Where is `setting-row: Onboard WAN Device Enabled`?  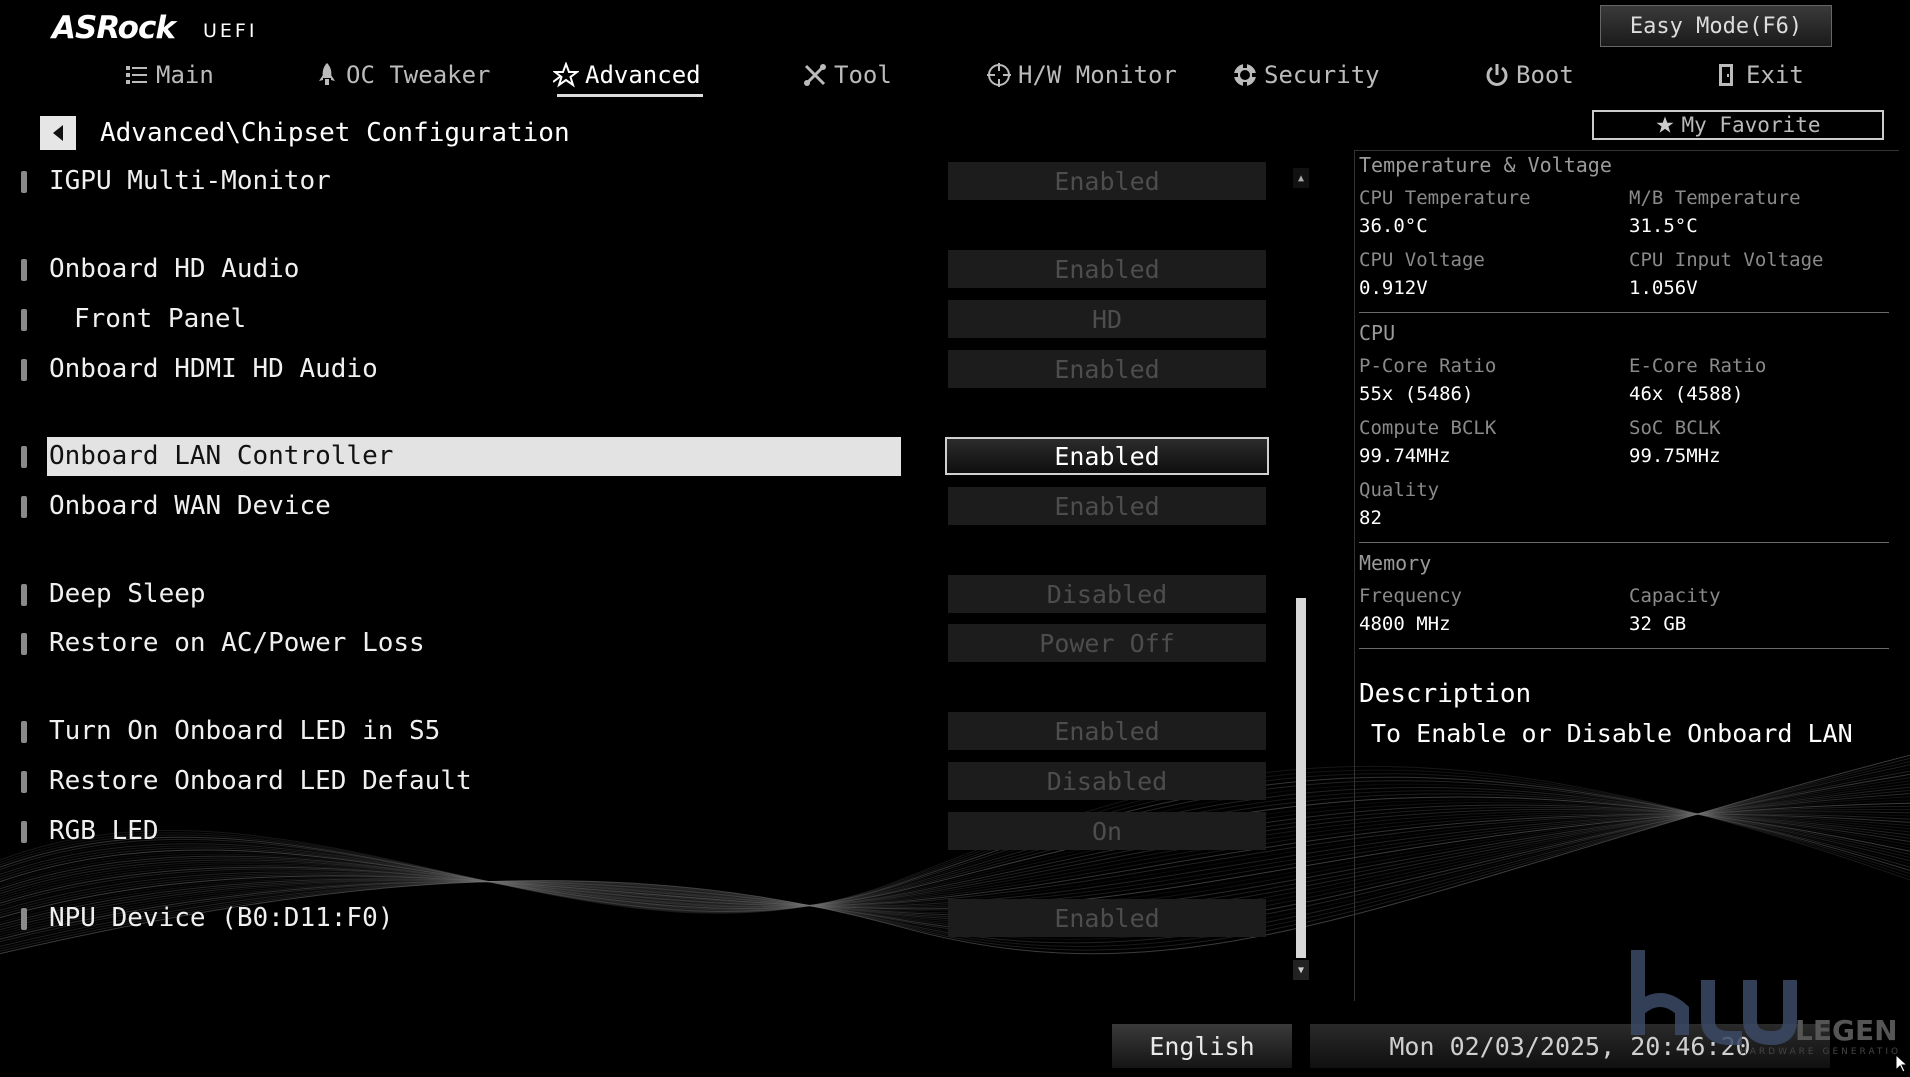
setting-row: Onboard WAN Device Enabled is located at coordinates (633, 507).